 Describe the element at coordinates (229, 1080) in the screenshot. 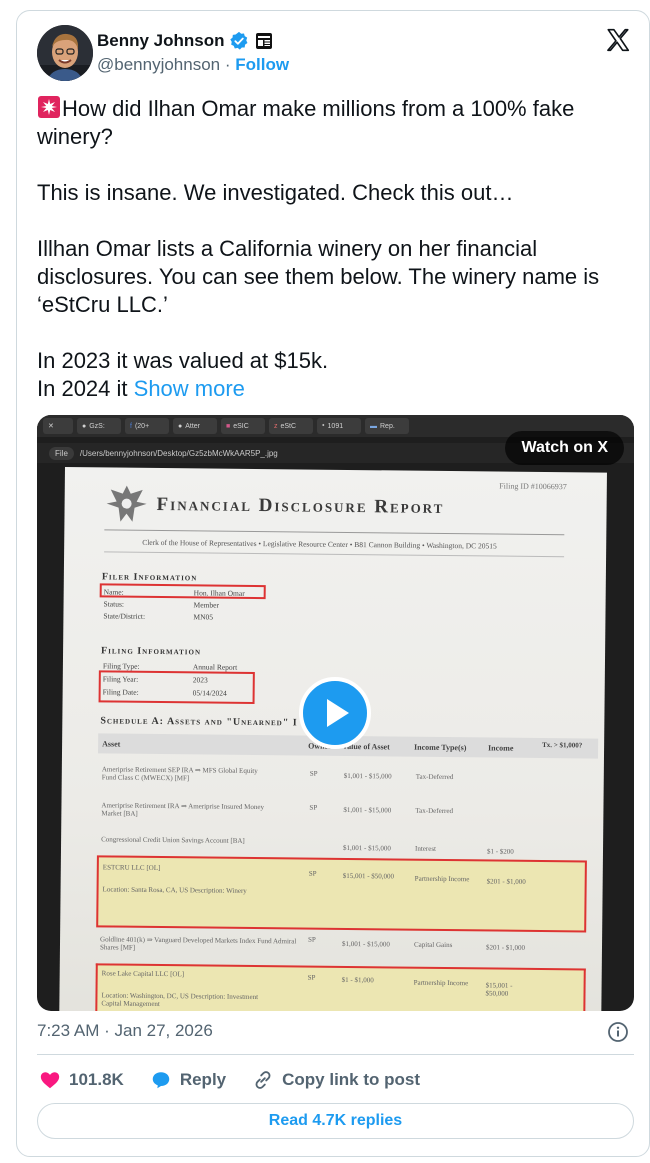

I see `action-bar: 101.8K Reply Copy link to post` at that location.